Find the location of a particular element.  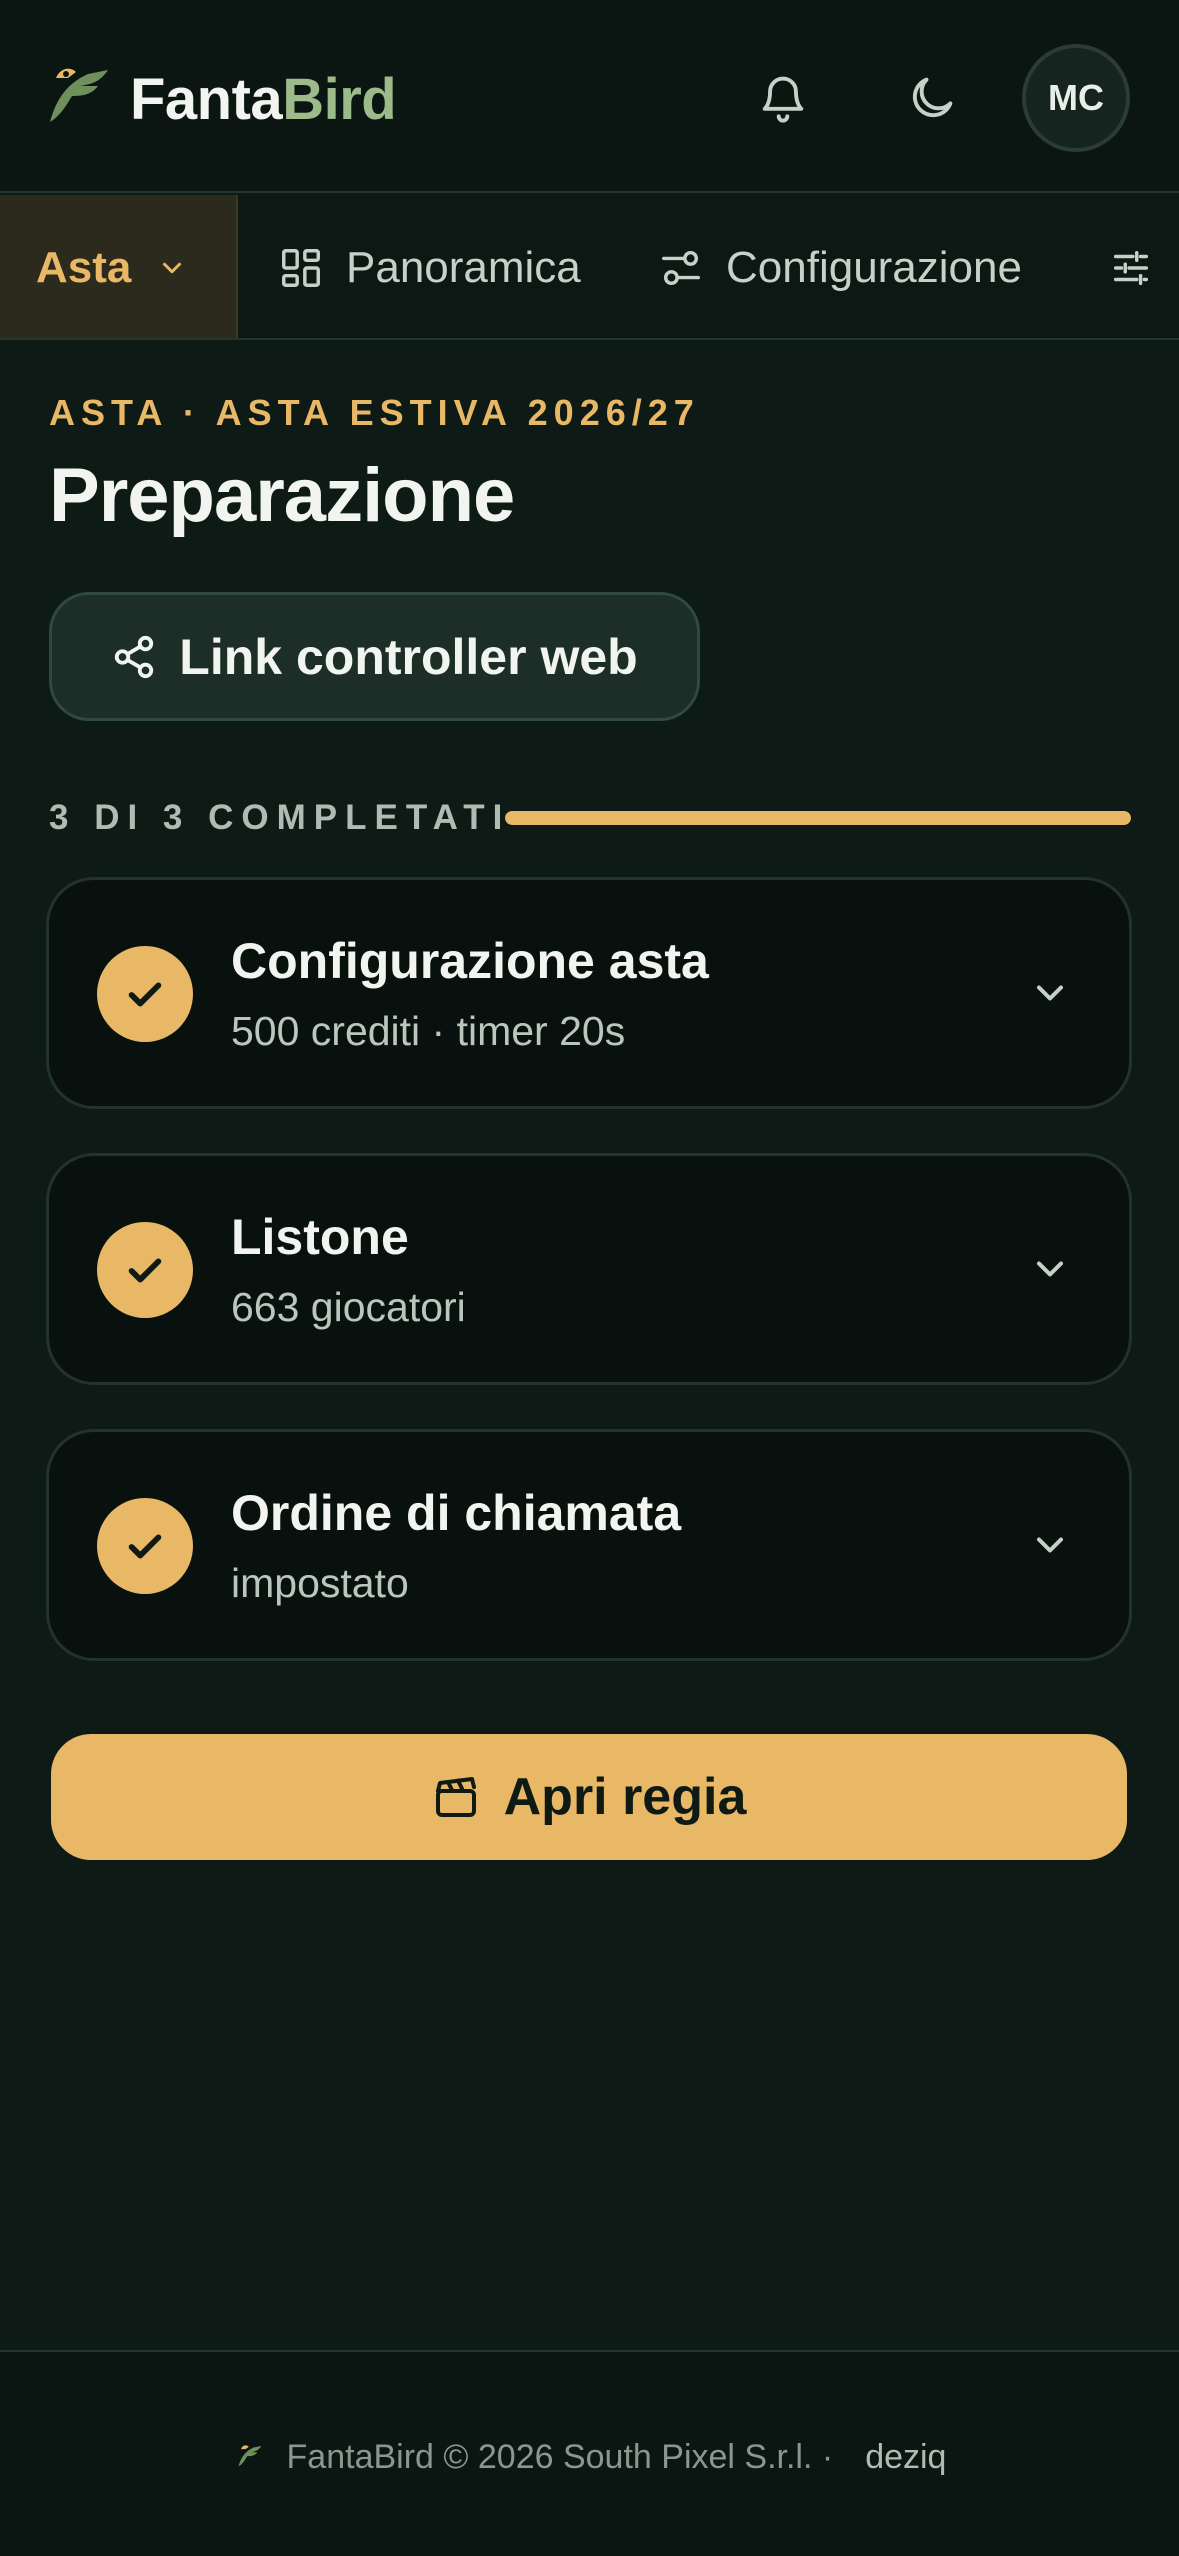

link-controller-web-label: Link controller web is located at coordinates (408, 656).